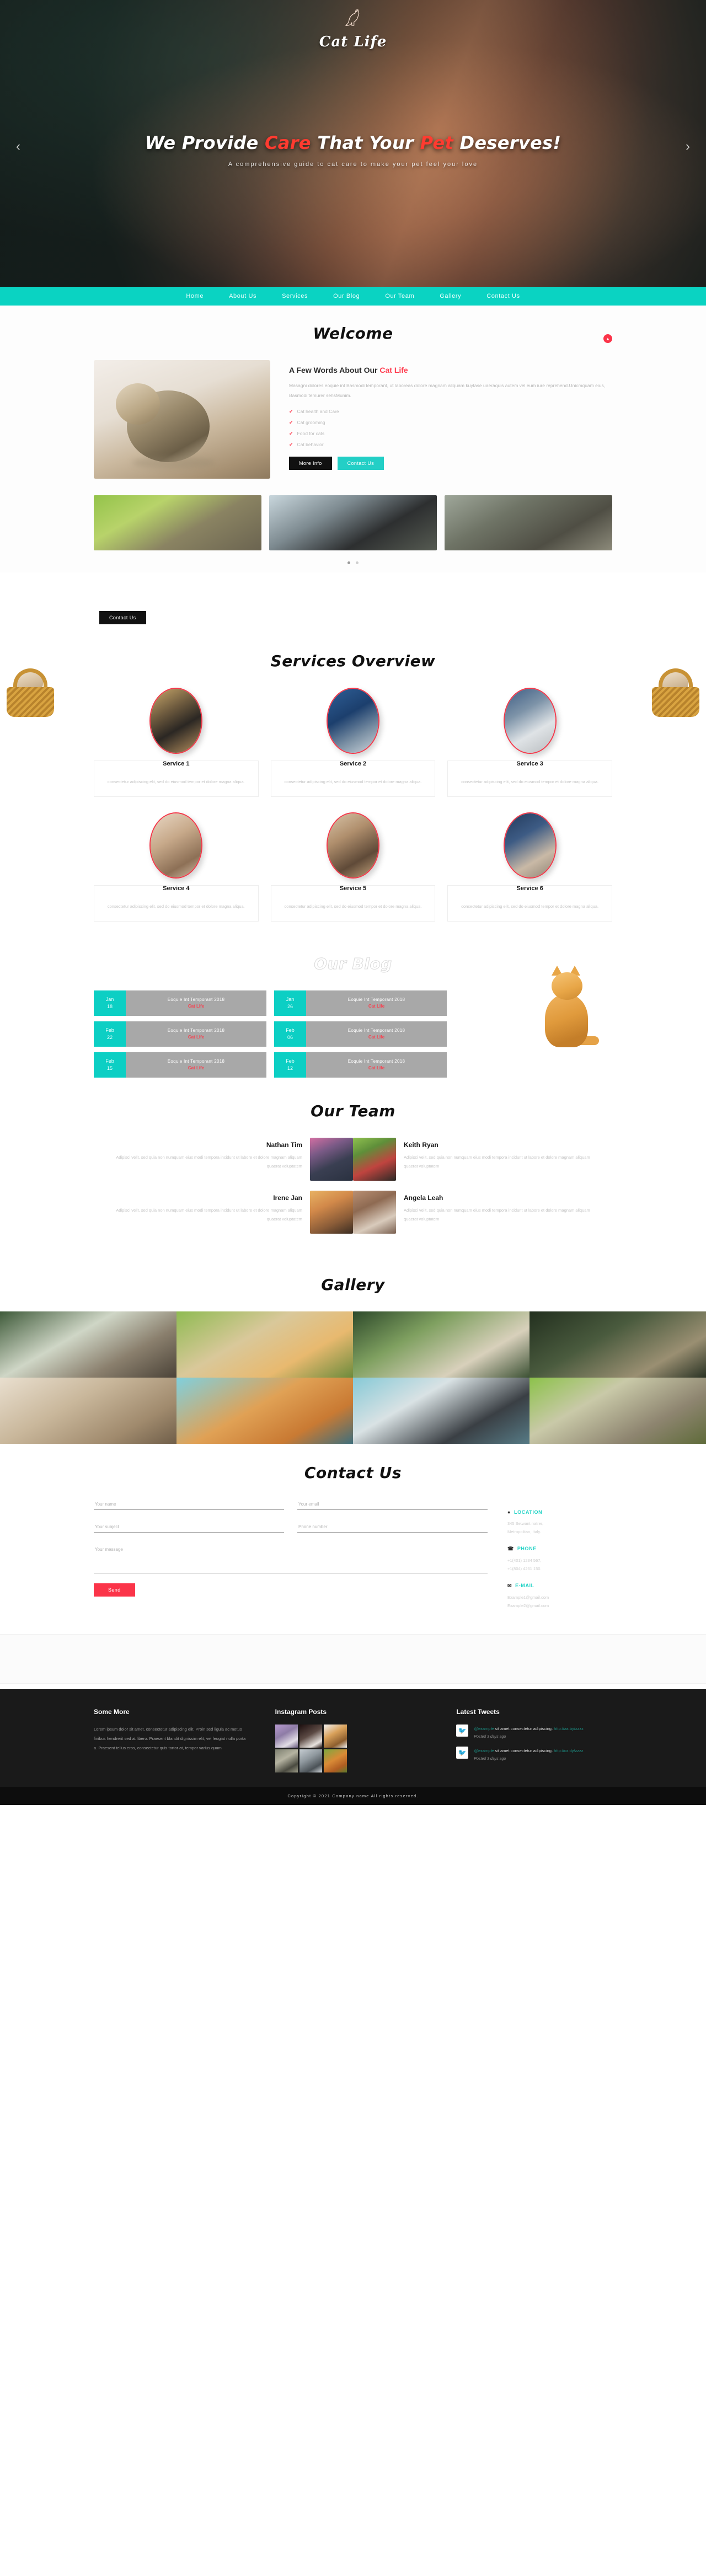  What do you see at coordinates (399, 296) in the screenshot?
I see `nav-item-our-team: Our Team` at bounding box center [399, 296].